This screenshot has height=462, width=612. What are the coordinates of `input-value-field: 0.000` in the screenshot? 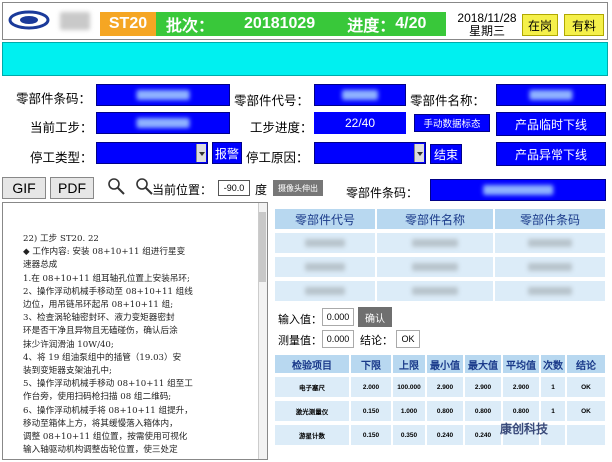 It's located at (338, 317).